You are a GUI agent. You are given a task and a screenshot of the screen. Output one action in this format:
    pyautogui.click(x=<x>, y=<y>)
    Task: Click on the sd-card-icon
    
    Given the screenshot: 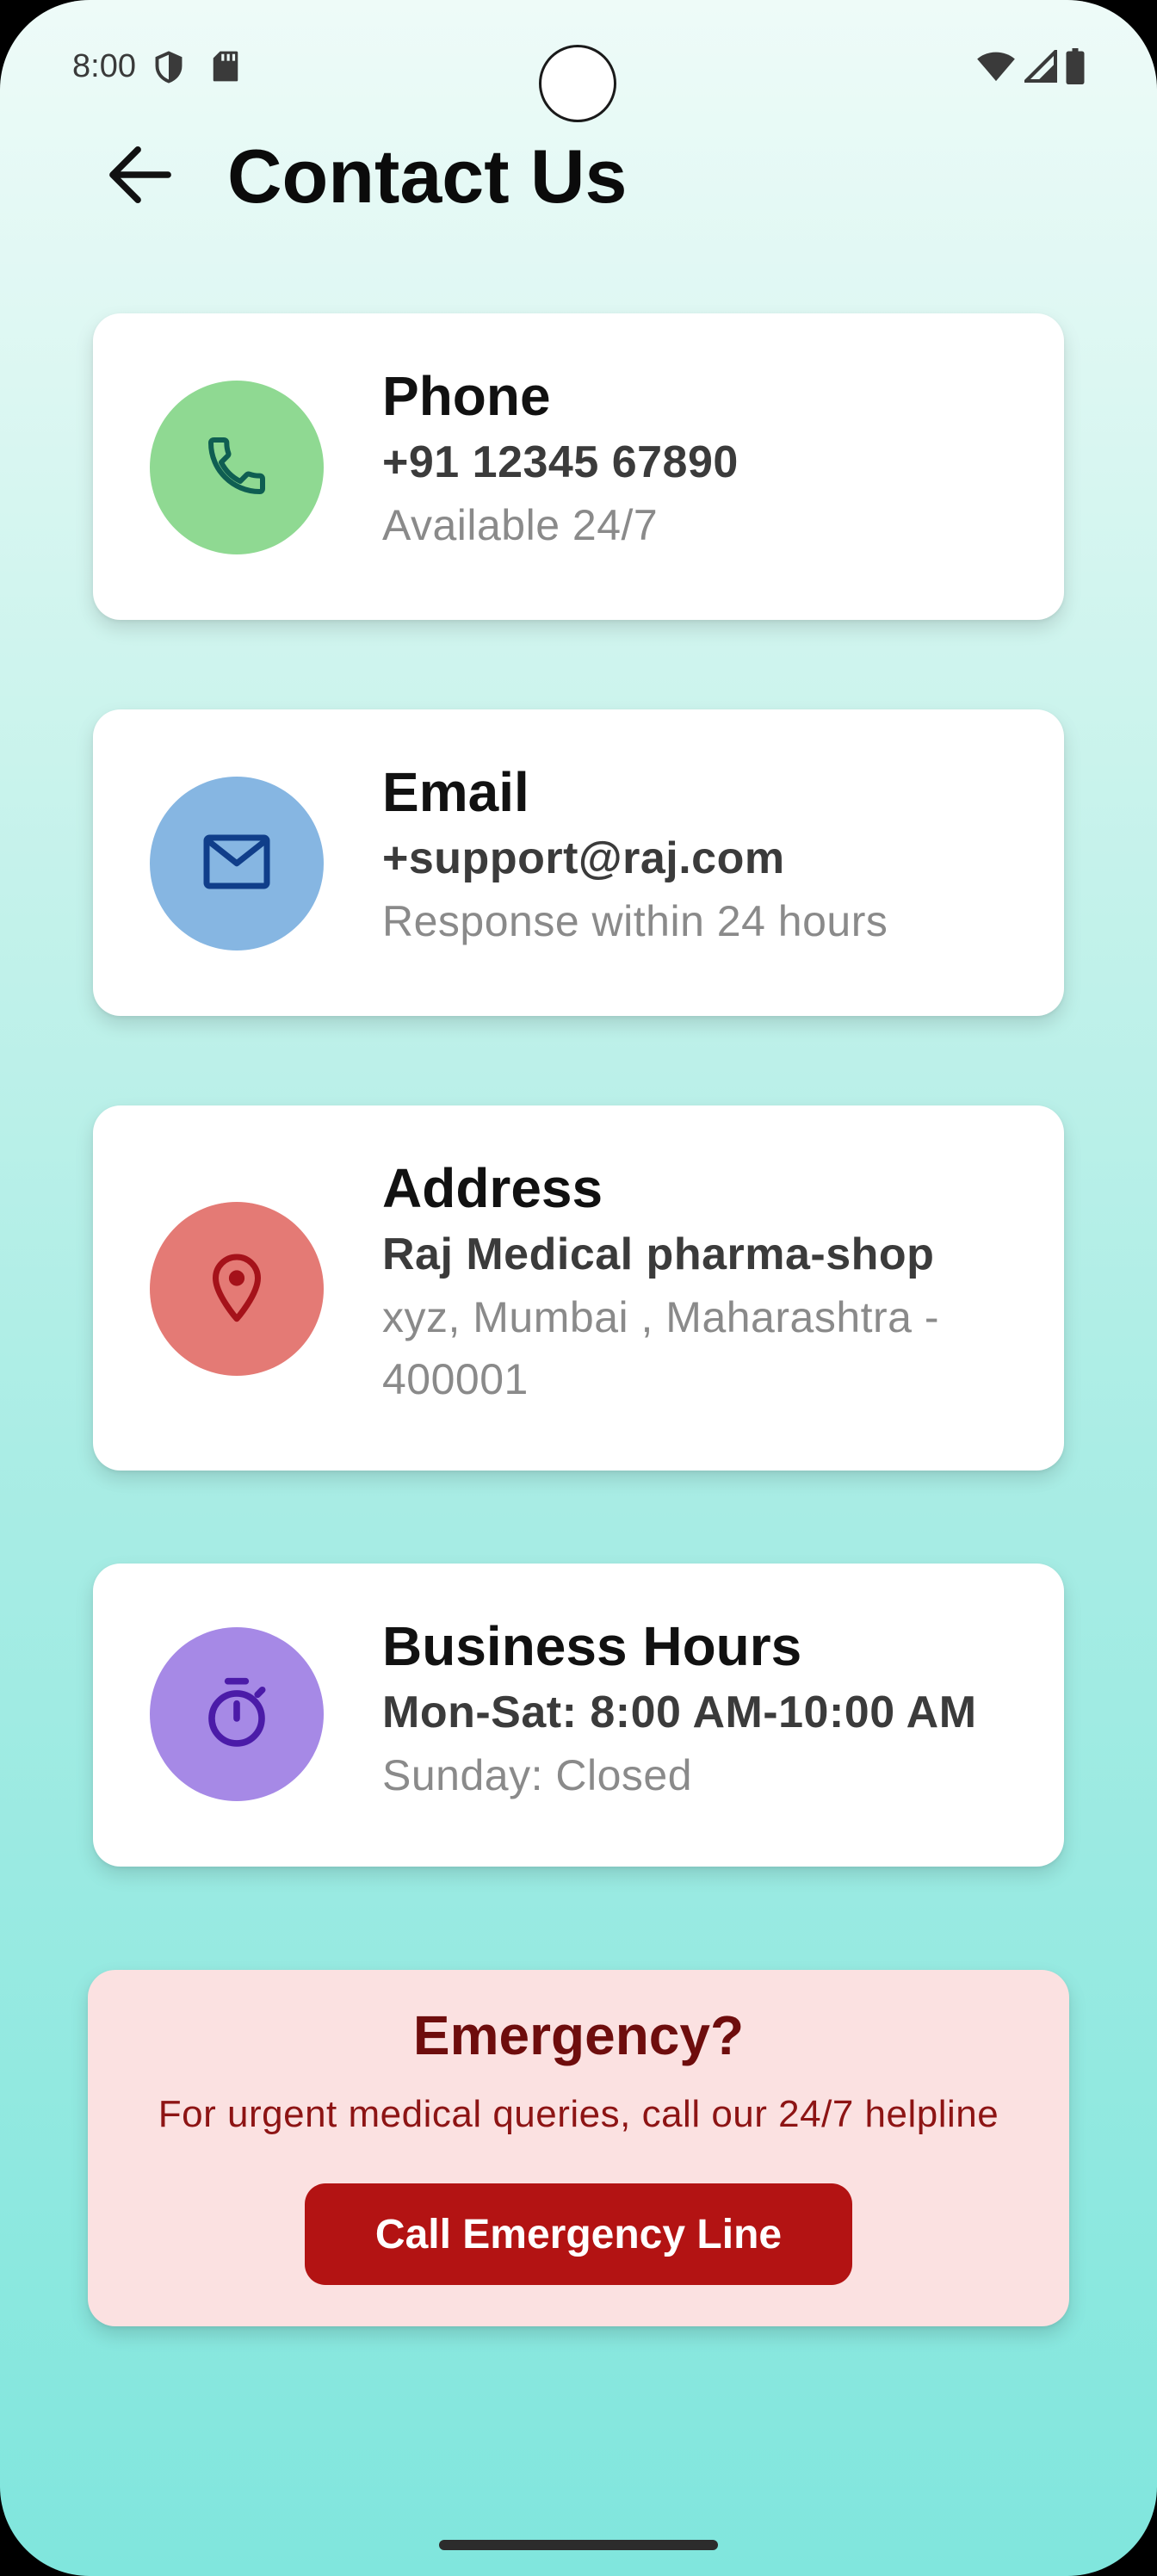 What is the action you would take?
    pyautogui.click(x=225, y=68)
    